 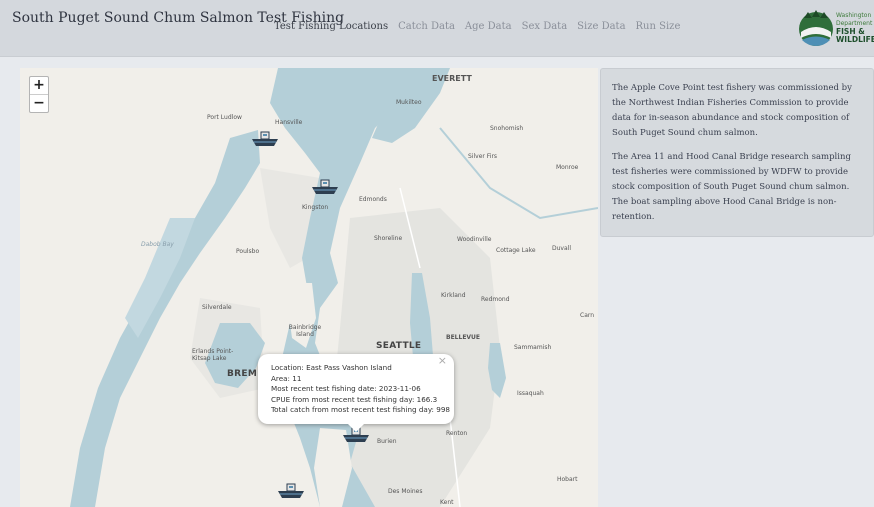 I want to click on label-seattle: SEATTLE, so click(x=399, y=346).